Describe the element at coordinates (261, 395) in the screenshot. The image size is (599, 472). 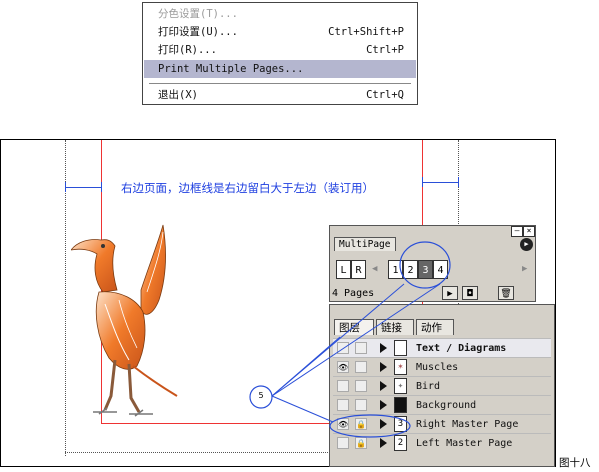
I see `callout-label: 5` at that location.